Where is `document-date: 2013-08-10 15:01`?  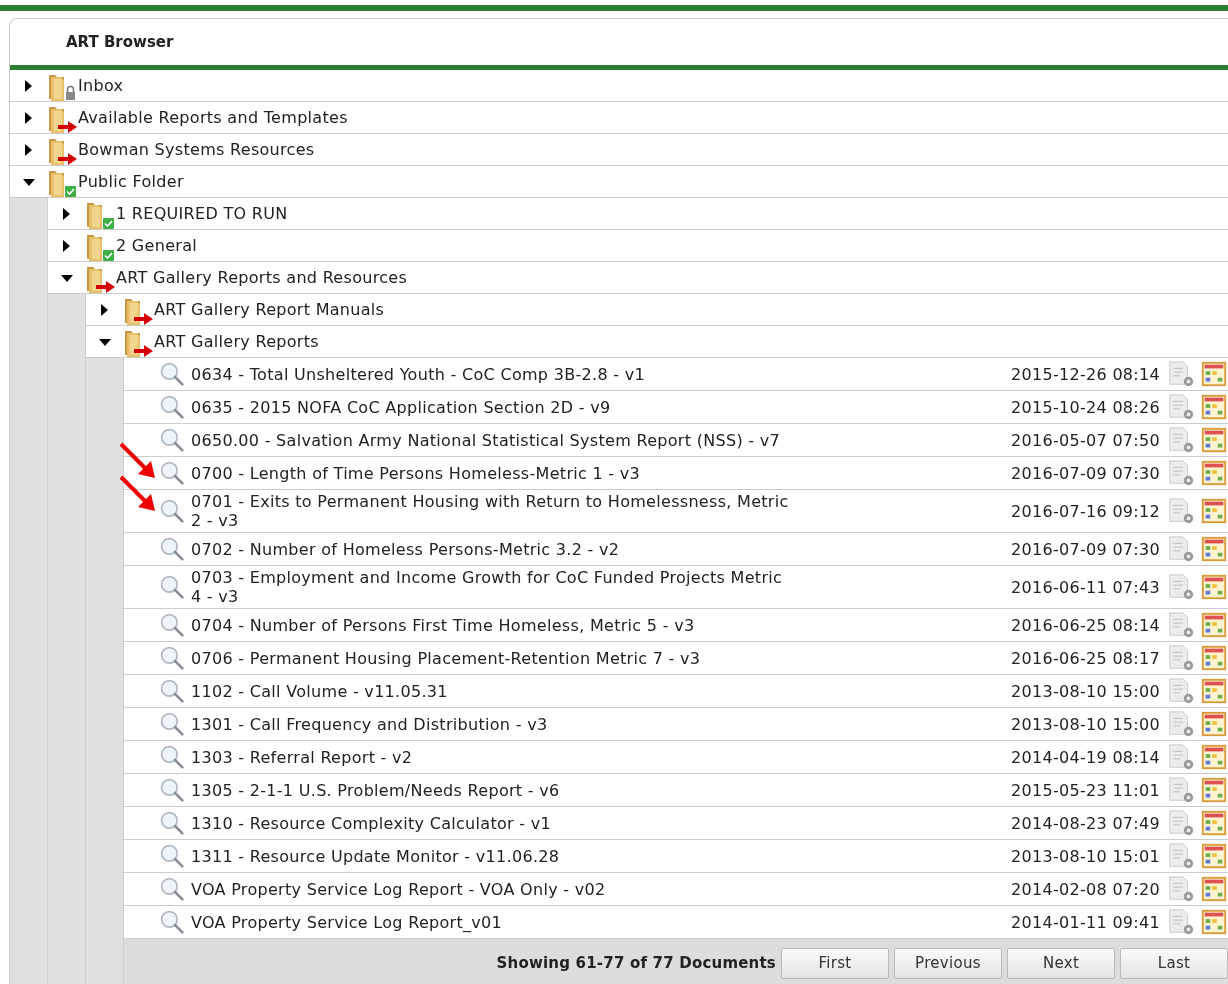
document-date: 2013-08-10 15:01 is located at coordinates (1085, 856).